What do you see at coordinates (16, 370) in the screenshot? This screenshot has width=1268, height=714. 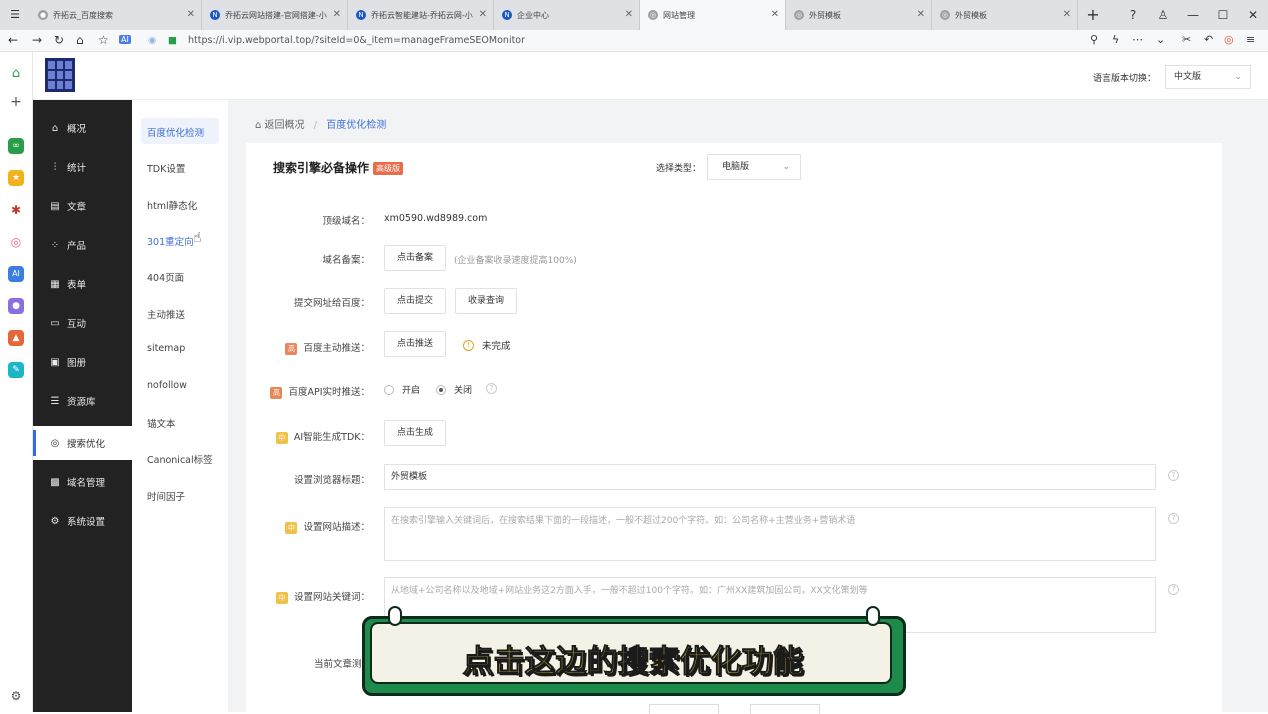 I see `app-icon: ✎` at bounding box center [16, 370].